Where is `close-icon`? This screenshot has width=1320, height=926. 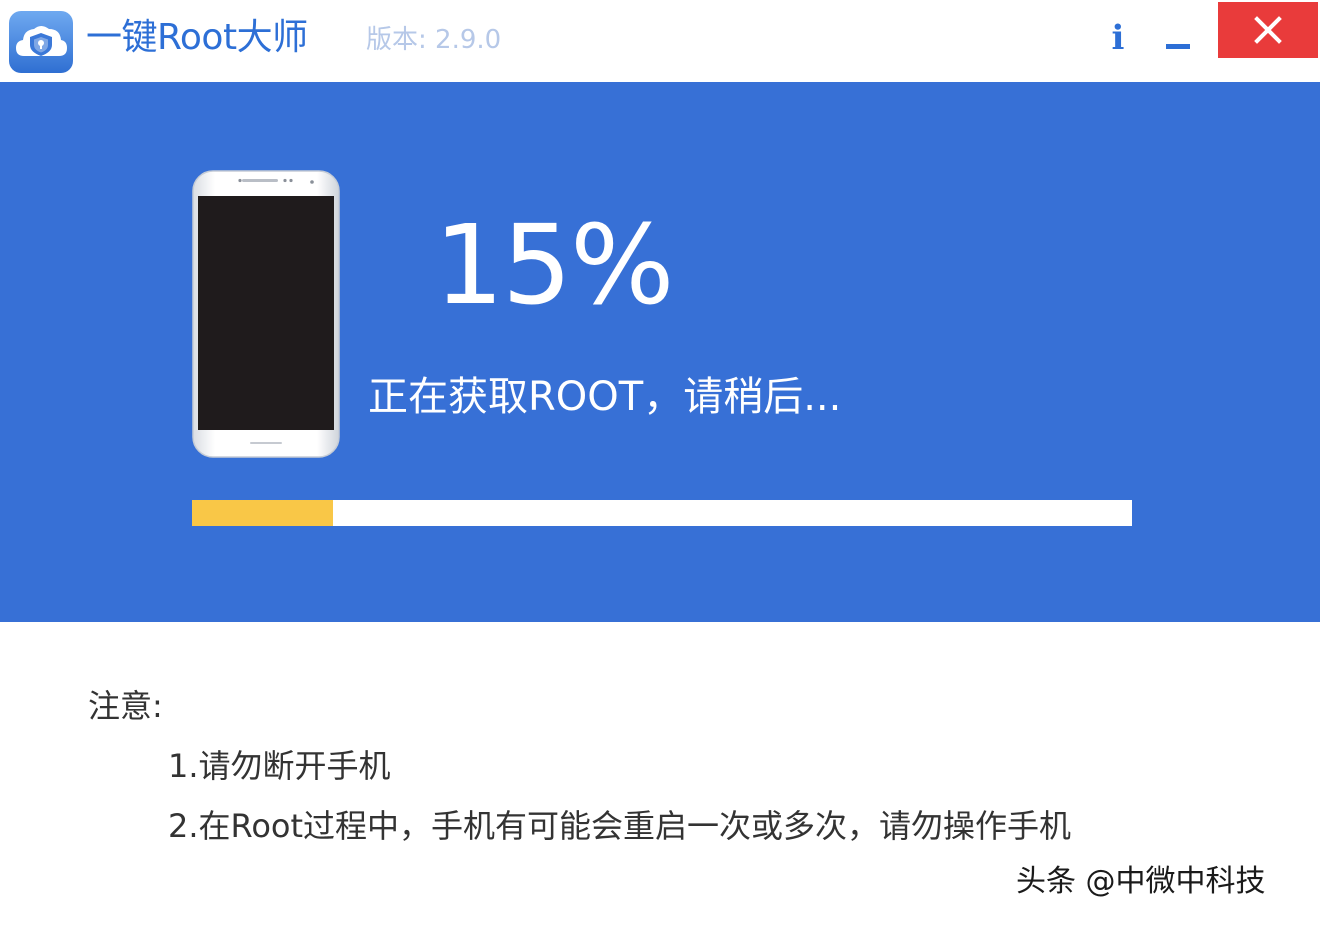
close-icon is located at coordinates (1268, 30).